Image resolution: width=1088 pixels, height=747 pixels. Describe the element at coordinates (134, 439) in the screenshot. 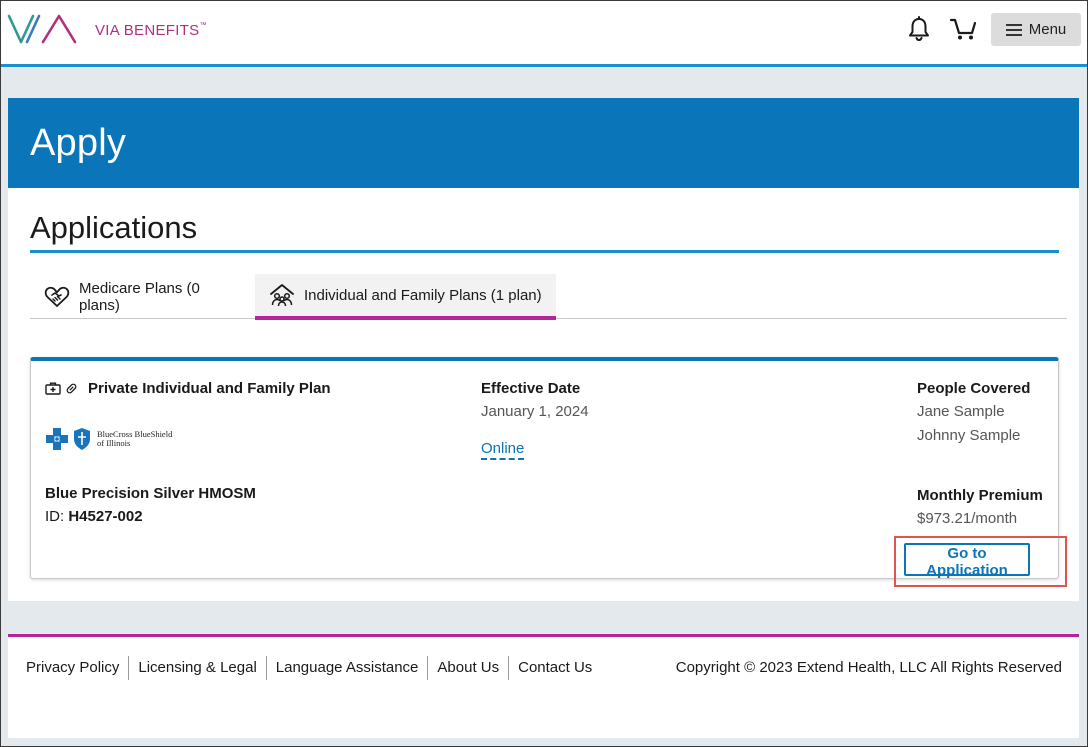

I see `carrier-name: BlueCross BlueShield of Illinois` at that location.